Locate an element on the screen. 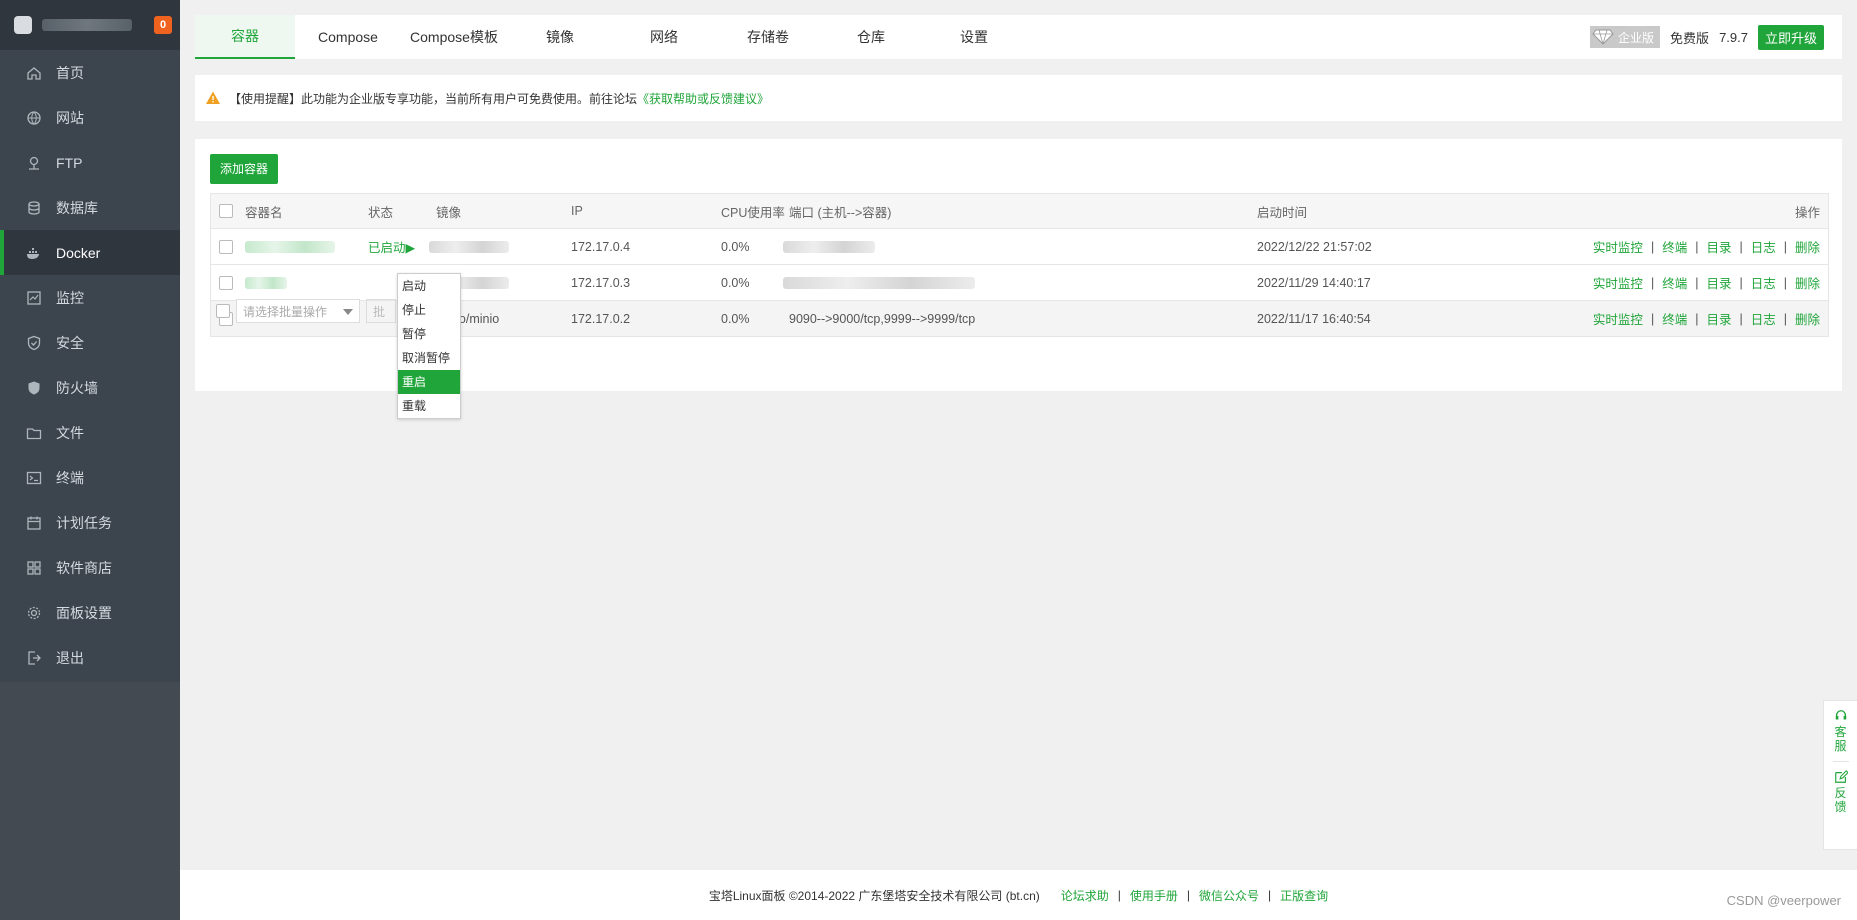 The height and width of the screenshot is (920, 1857). sidebar-item-terminal: 终端 is located at coordinates (90, 477).